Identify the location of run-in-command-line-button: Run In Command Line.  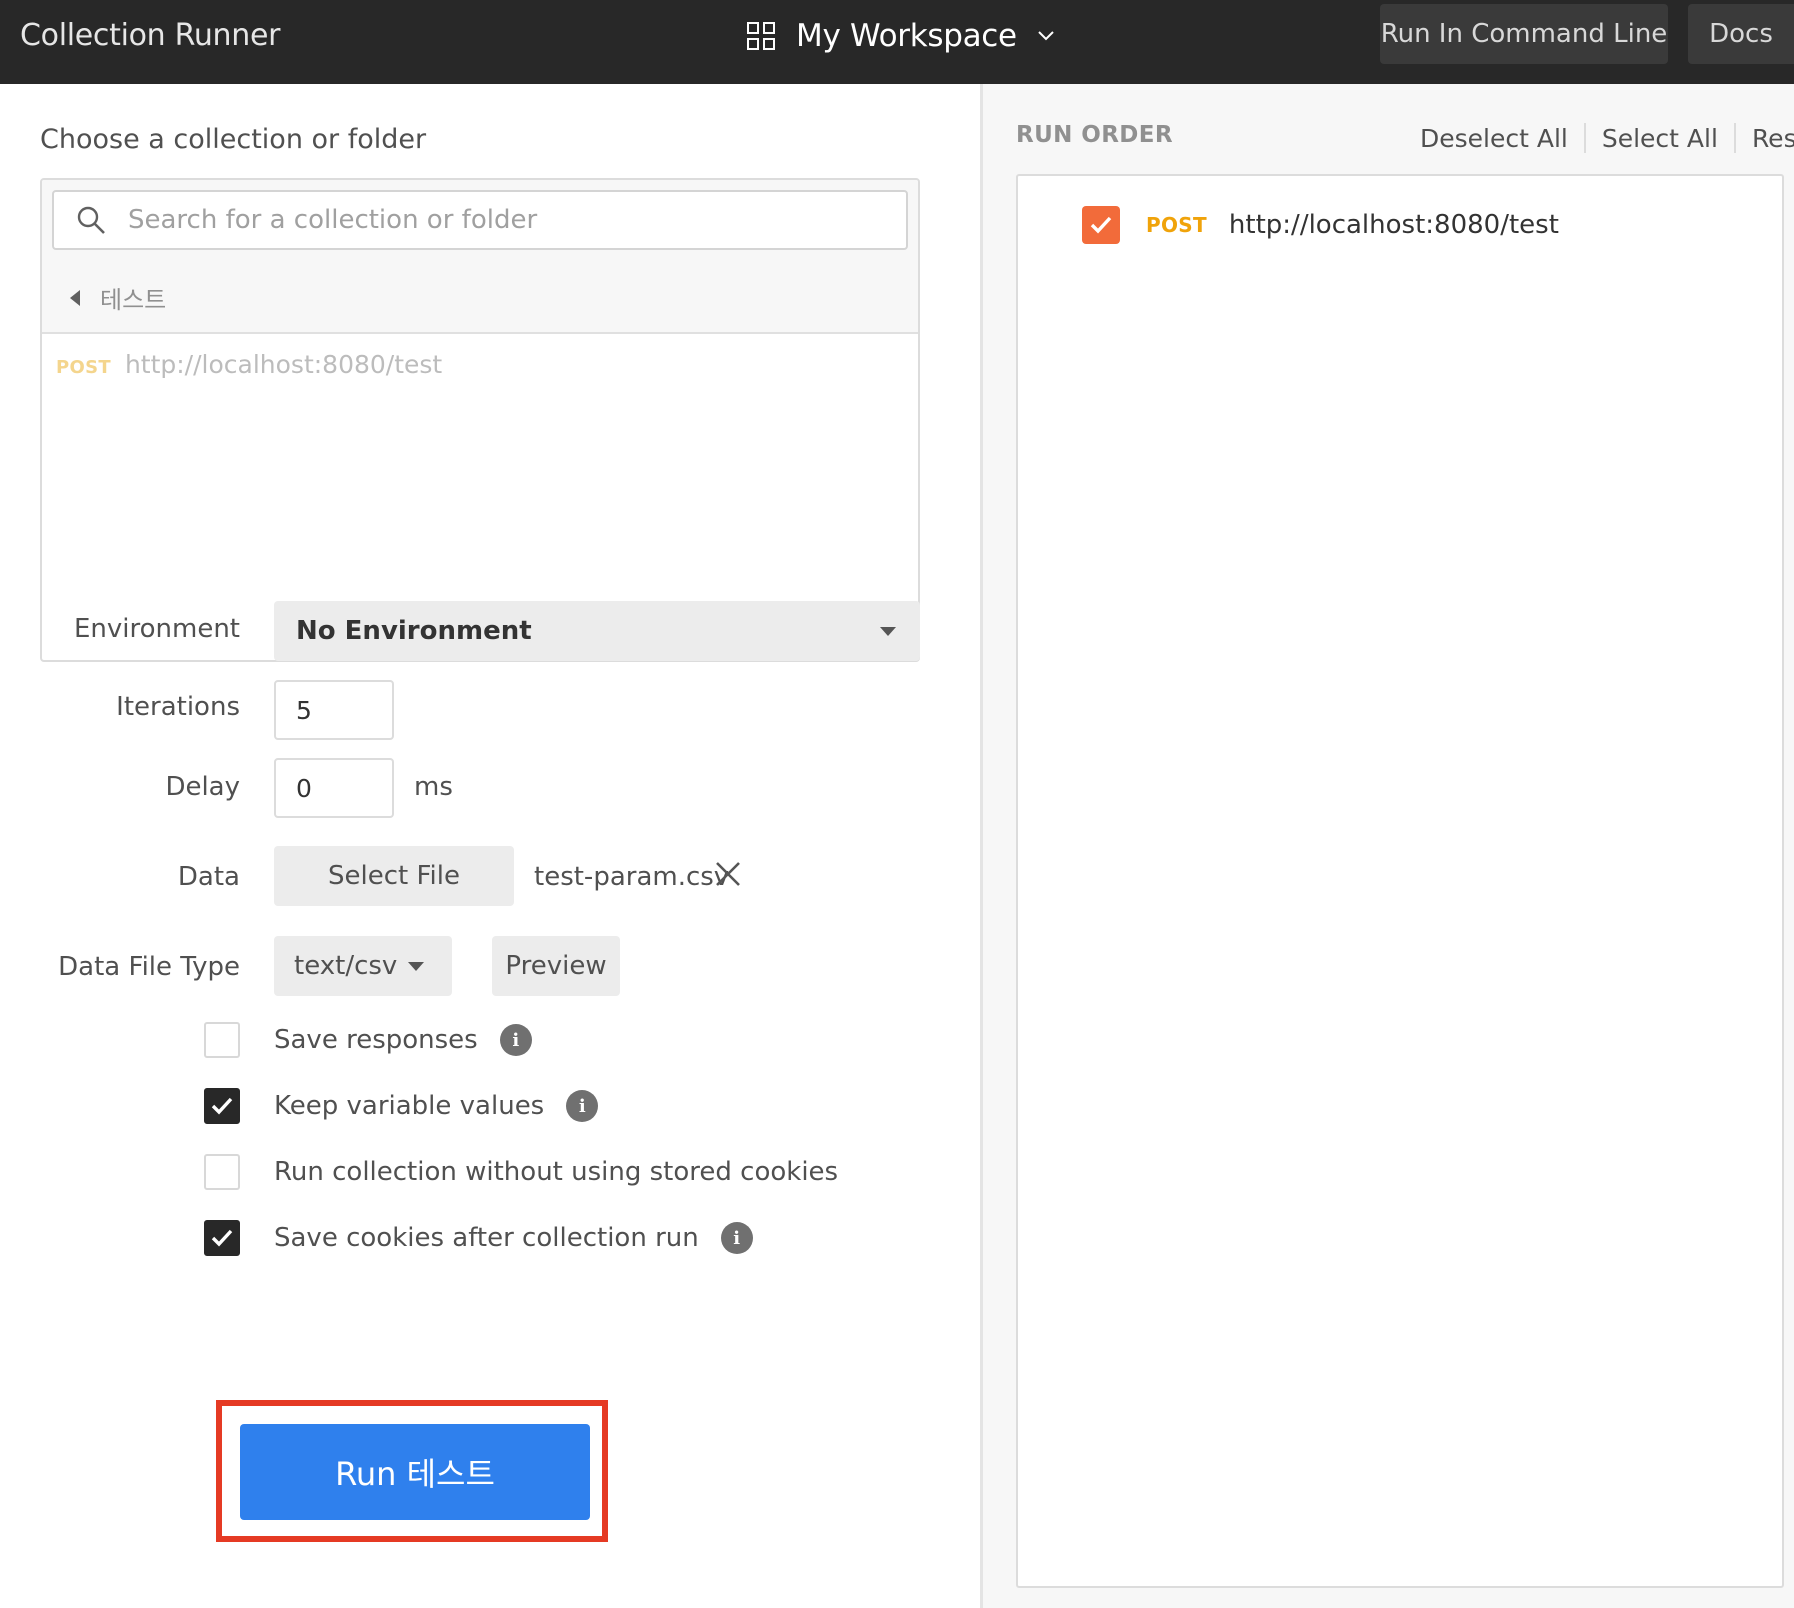
(1524, 34).